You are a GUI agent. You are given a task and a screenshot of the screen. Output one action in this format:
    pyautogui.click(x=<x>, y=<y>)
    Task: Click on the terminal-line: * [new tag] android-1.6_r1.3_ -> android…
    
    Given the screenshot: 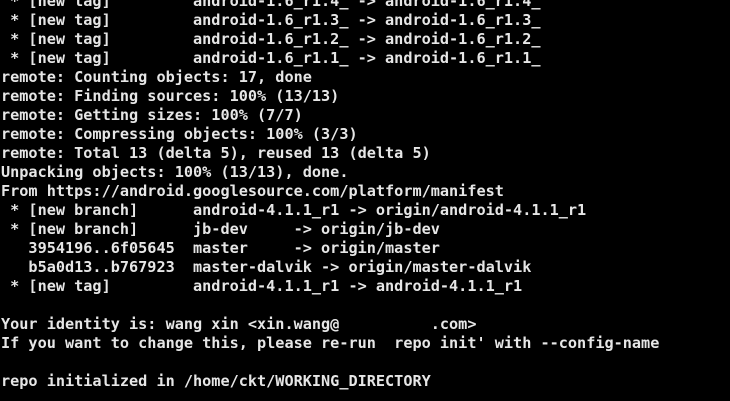 What is the action you would take?
    pyautogui.click(x=271, y=20)
    